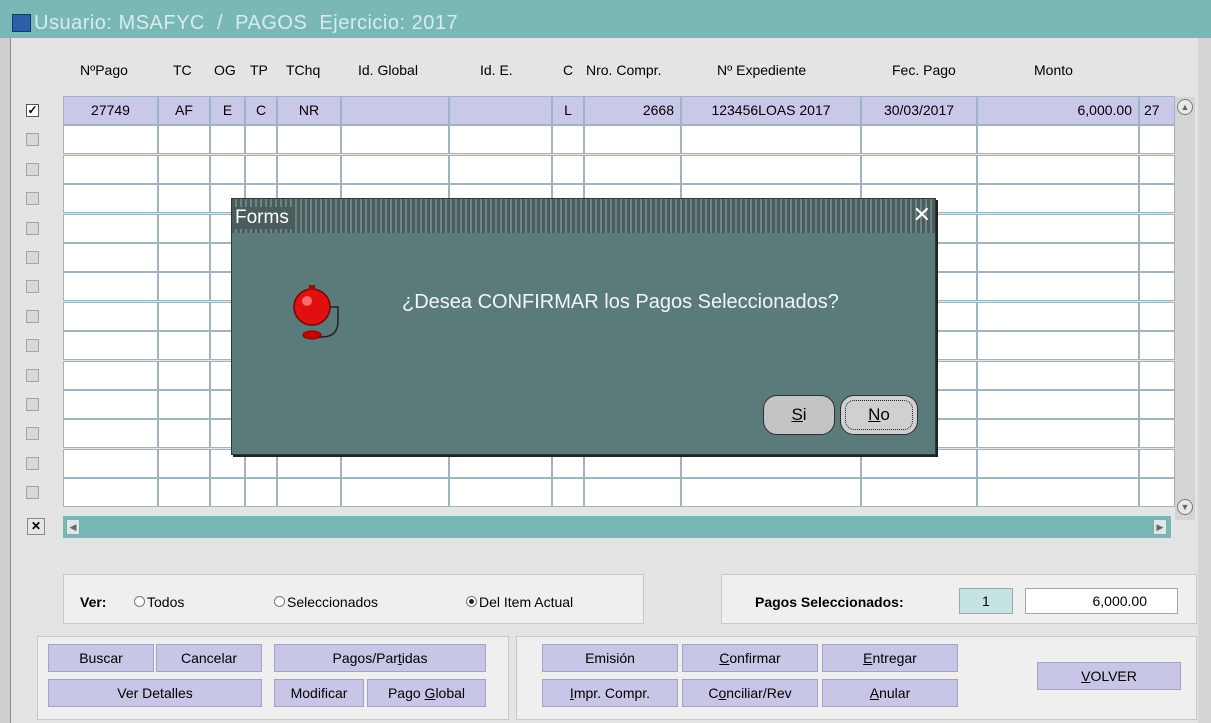 This screenshot has width=1211, height=723. I want to click on close-icon: ✕, so click(922, 215).